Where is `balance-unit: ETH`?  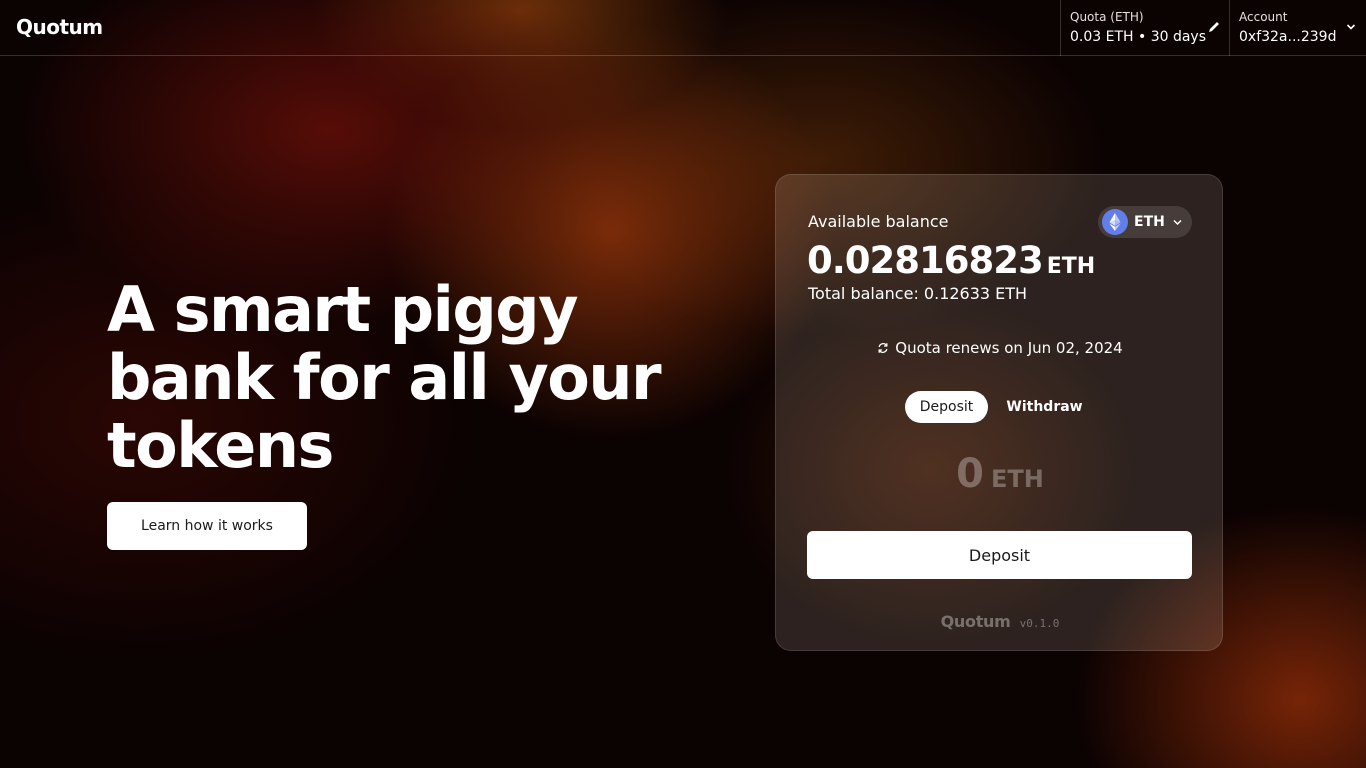 balance-unit: ETH is located at coordinates (1071, 266).